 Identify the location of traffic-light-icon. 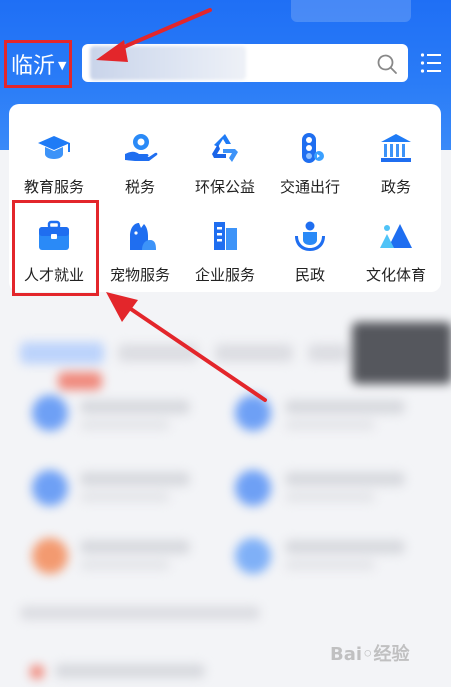
(313, 148).